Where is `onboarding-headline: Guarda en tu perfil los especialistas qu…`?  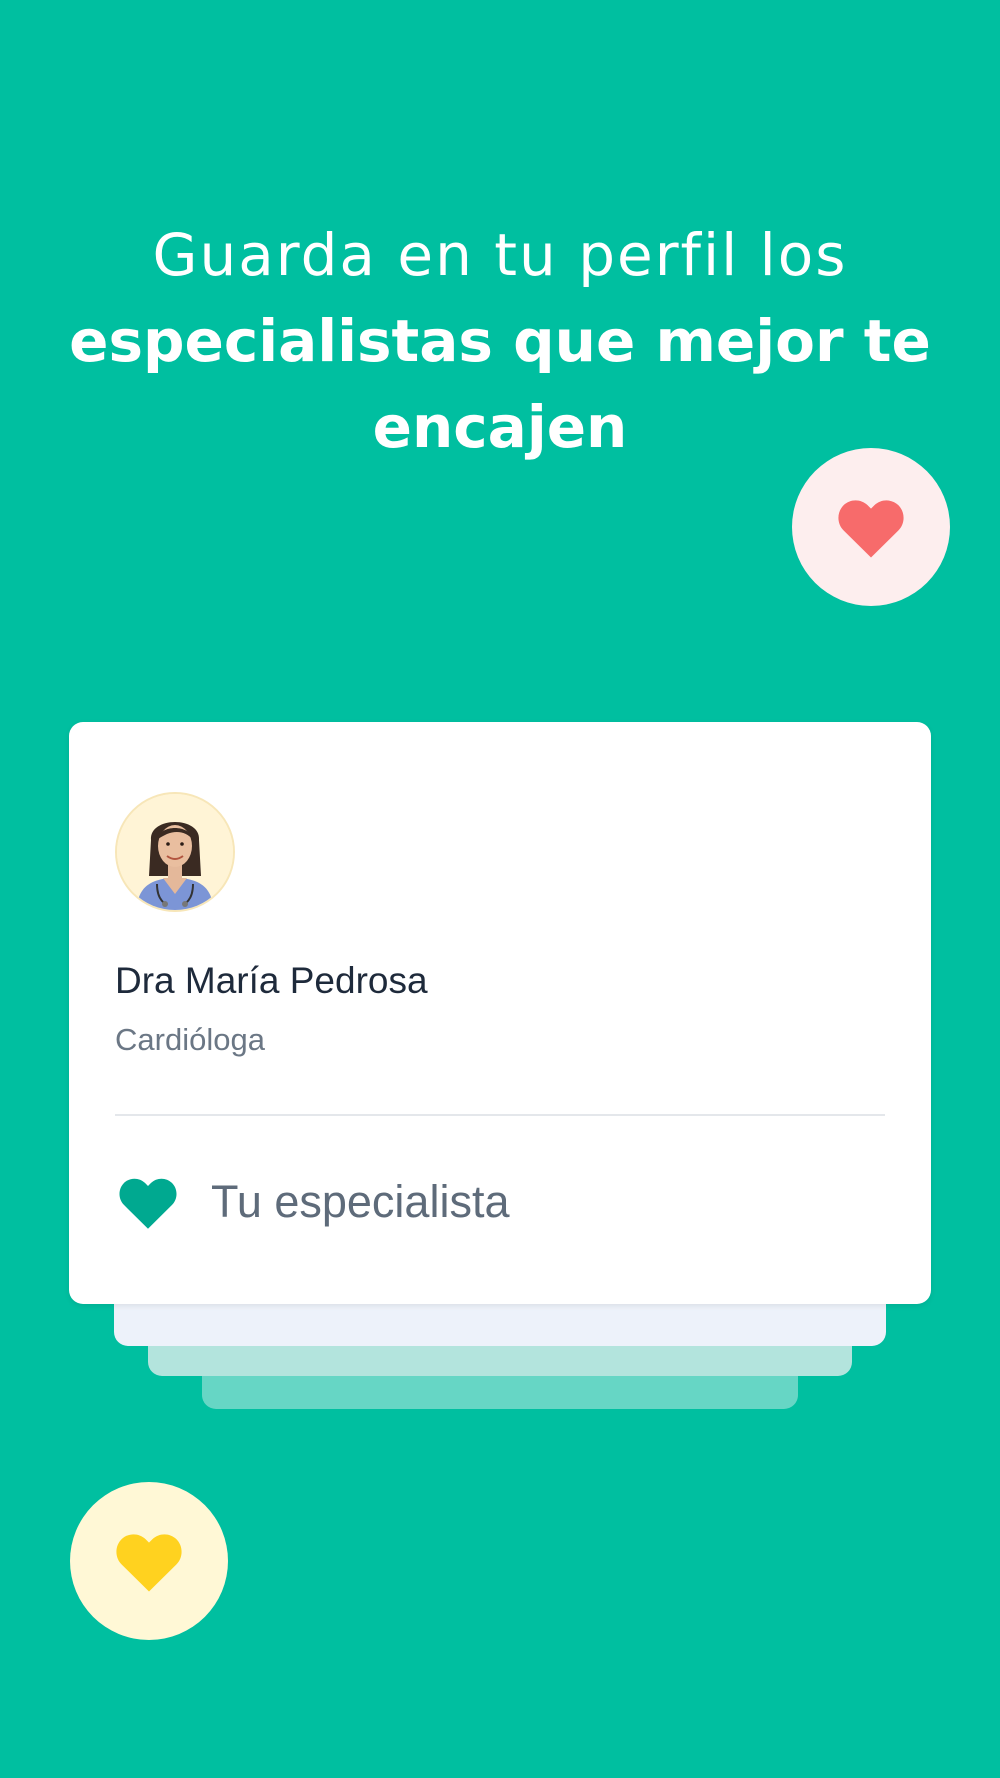 onboarding-headline: Guarda en tu perfil los especialistas qu… is located at coordinates (500, 341).